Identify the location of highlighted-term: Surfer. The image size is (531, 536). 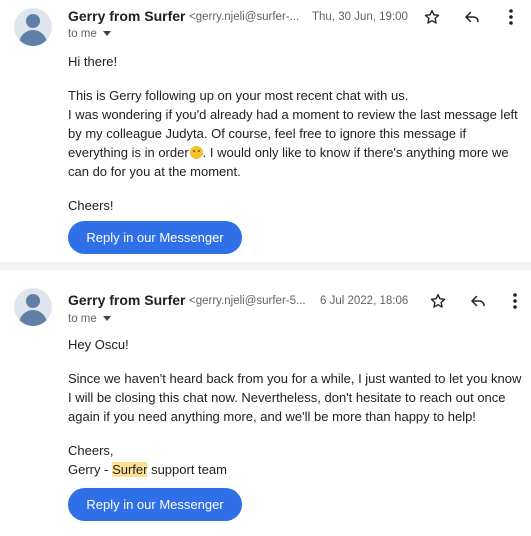
(130, 469).